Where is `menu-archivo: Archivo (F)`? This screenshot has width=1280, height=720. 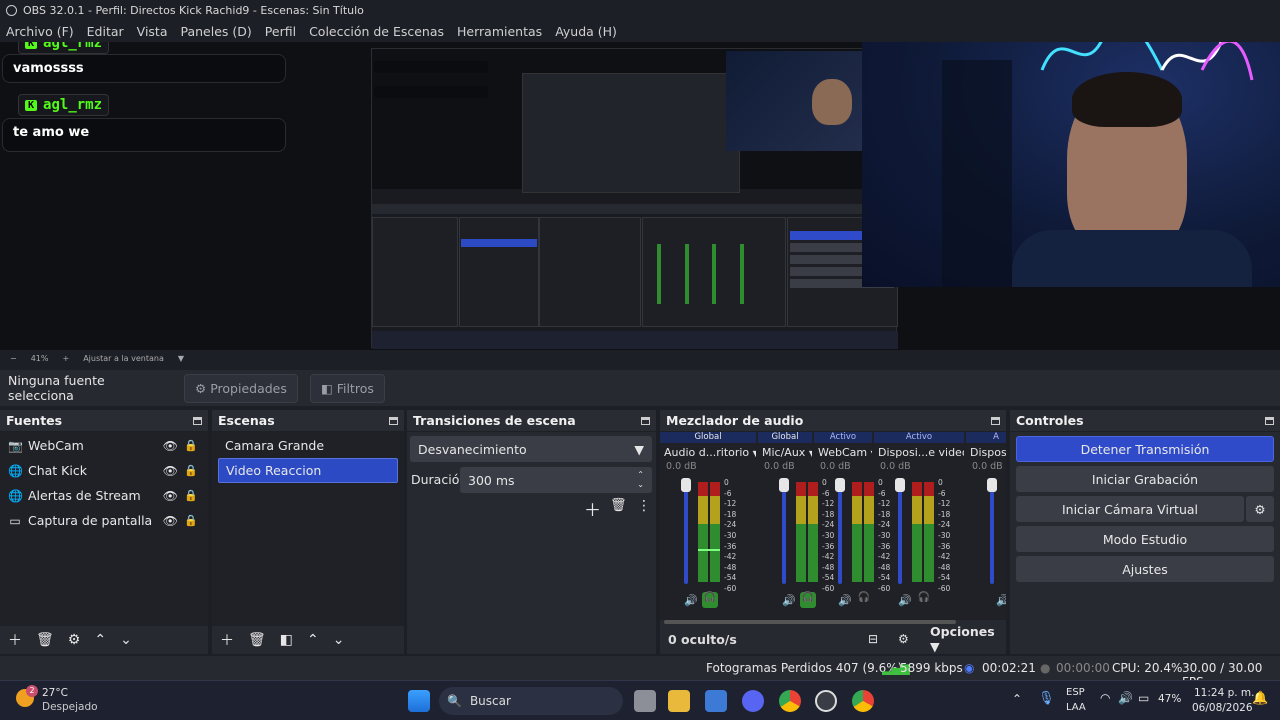
menu-archivo: Archivo (F) is located at coordinates (40, 31).